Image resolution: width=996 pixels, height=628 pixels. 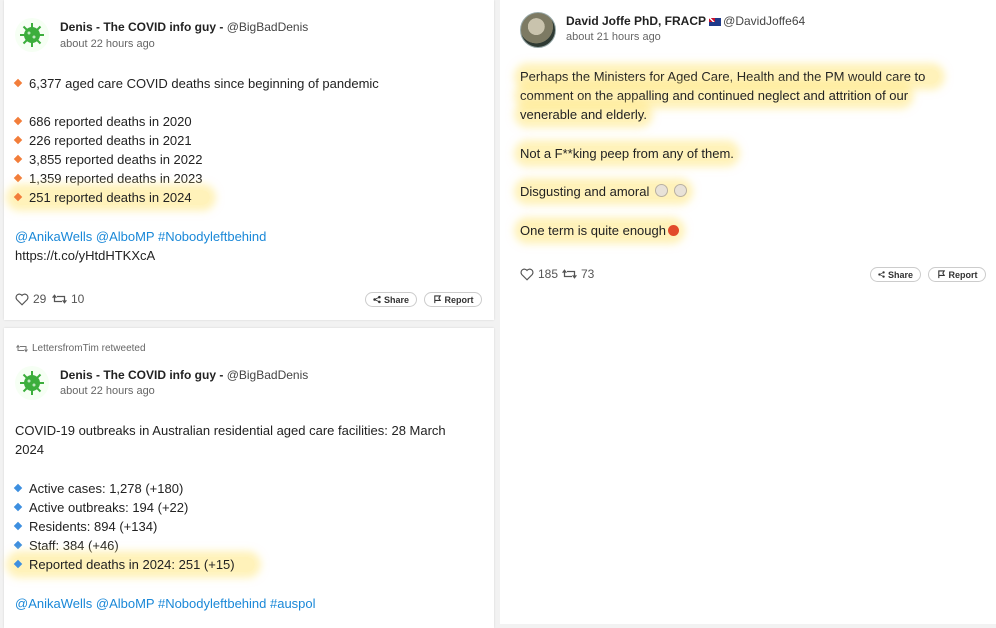 I want to click on list-item-highlighted: Reported deaths in 2024: 251 (+15), so click(x=133, y=564).